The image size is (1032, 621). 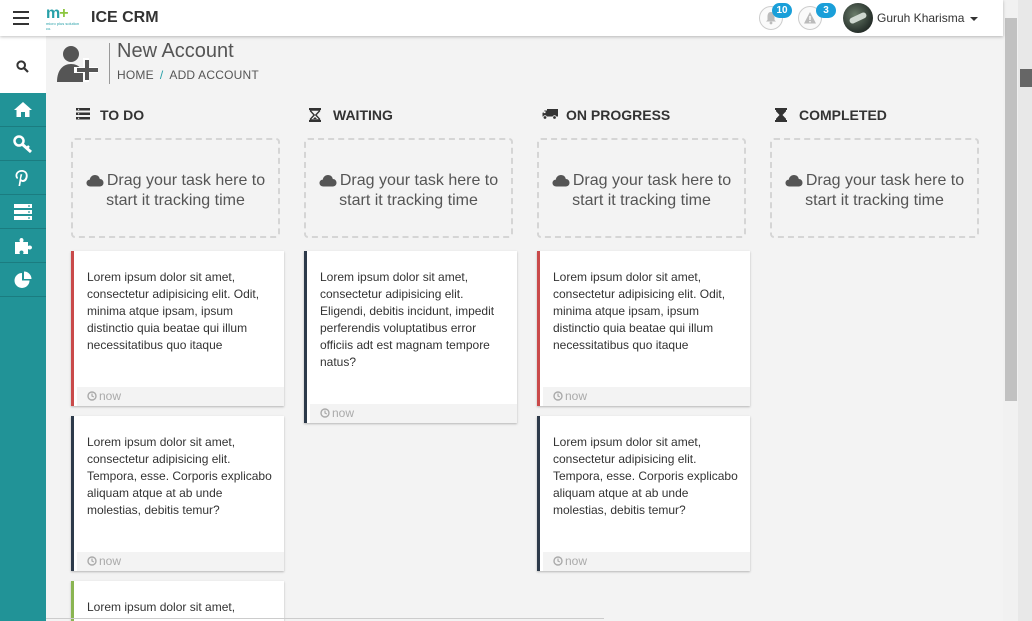 What do you see at coordinates (125, 17) in the screenshot?
I see `app-title: ICE CRM` at bounding box center [125, 17].